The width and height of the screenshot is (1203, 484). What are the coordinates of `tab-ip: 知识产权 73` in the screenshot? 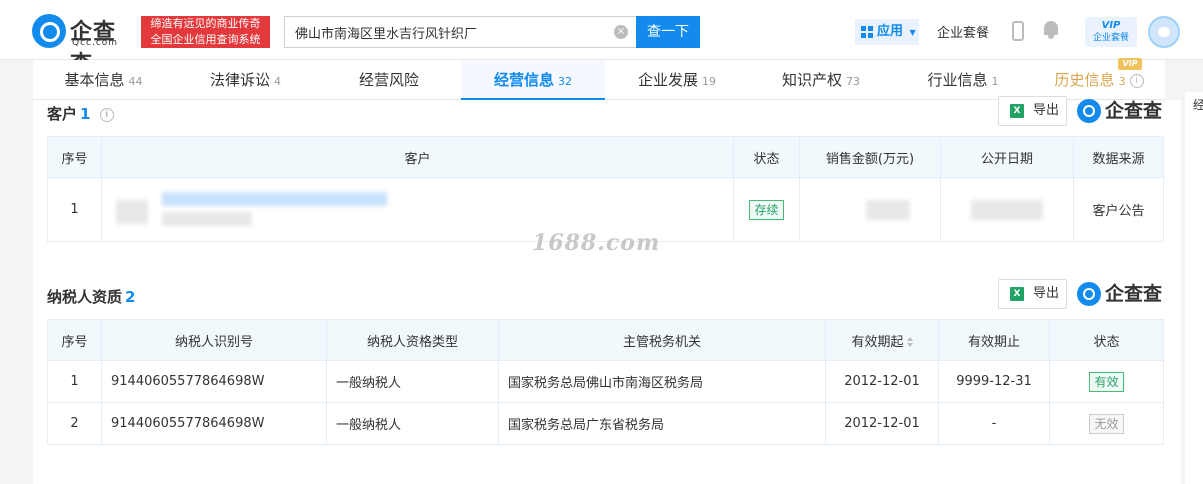 It's located at (821, 80).